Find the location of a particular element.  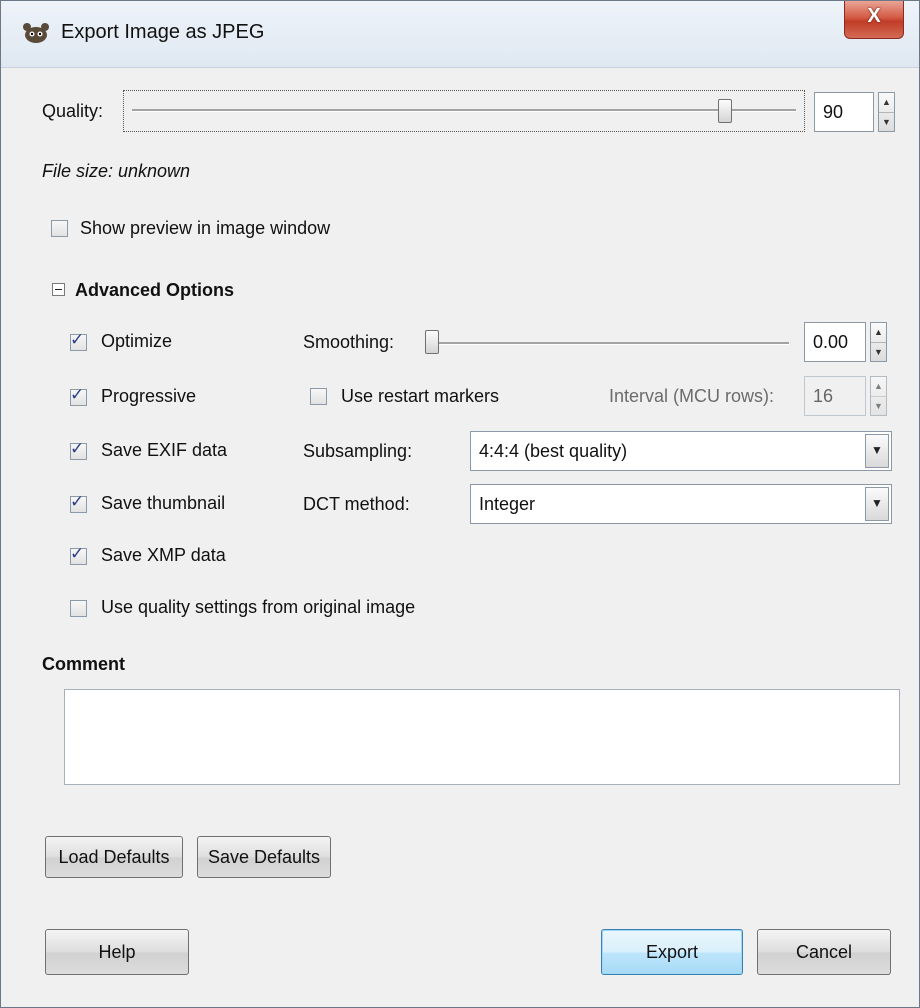

dct-method-label: DCT method: is located at coordinates (356, 504).